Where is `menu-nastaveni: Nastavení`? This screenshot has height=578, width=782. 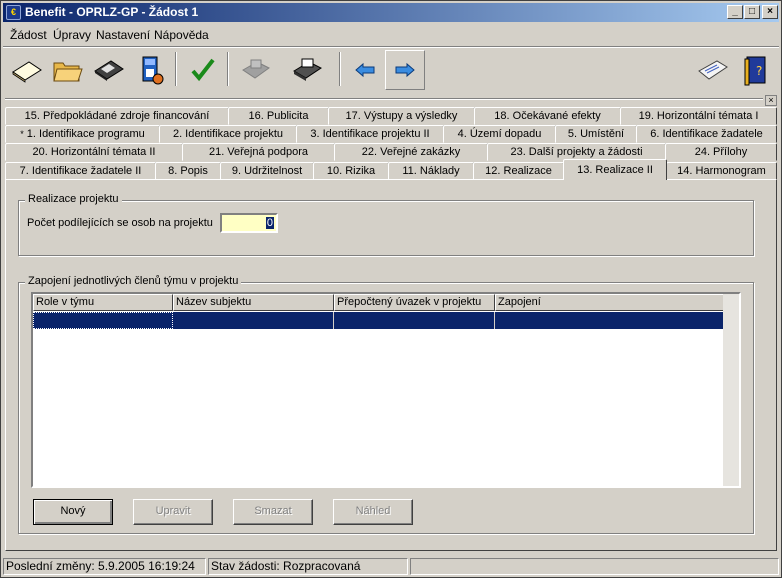
menu-nastaveni: Nastavení is located at coordinates (123, 35).